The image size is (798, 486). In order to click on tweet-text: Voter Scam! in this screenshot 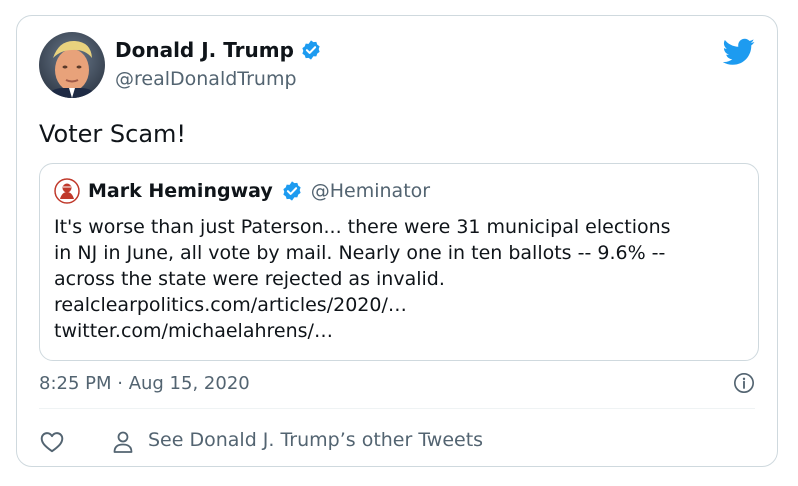, I will do `click(113, 134)`.